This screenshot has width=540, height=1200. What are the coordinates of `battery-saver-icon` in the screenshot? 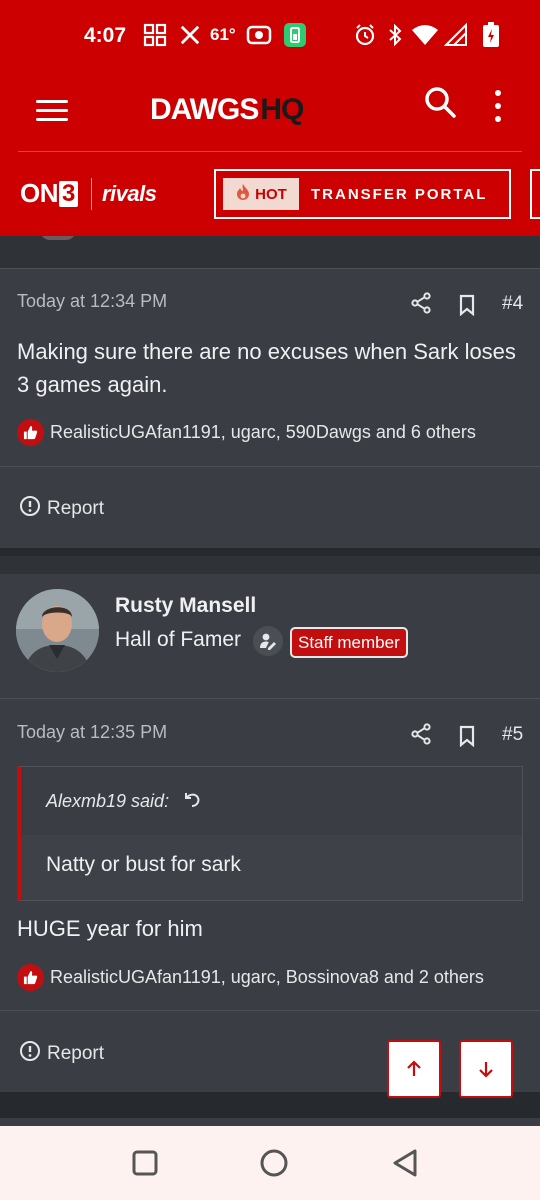 It's located at (295, 35).